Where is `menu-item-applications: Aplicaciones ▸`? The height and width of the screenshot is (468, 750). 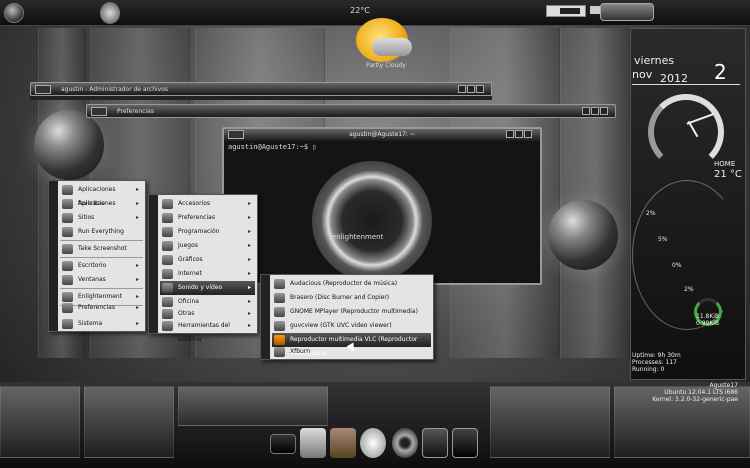
menu-item-applications: Aplicaciones ▸ is located at coordinates (101, 204).